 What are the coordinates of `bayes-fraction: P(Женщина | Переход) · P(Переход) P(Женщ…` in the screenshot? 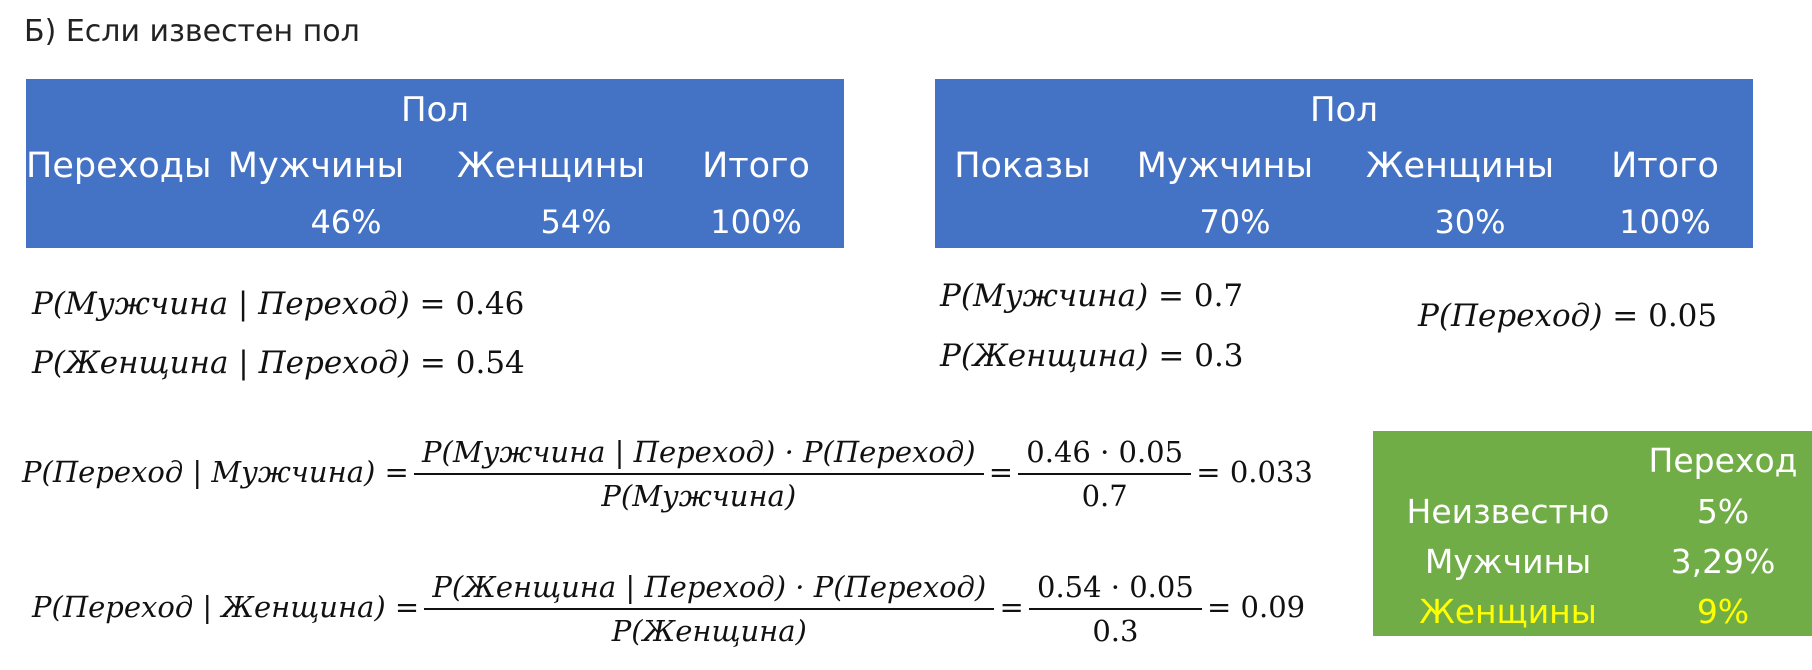 It's located at (709, 609).